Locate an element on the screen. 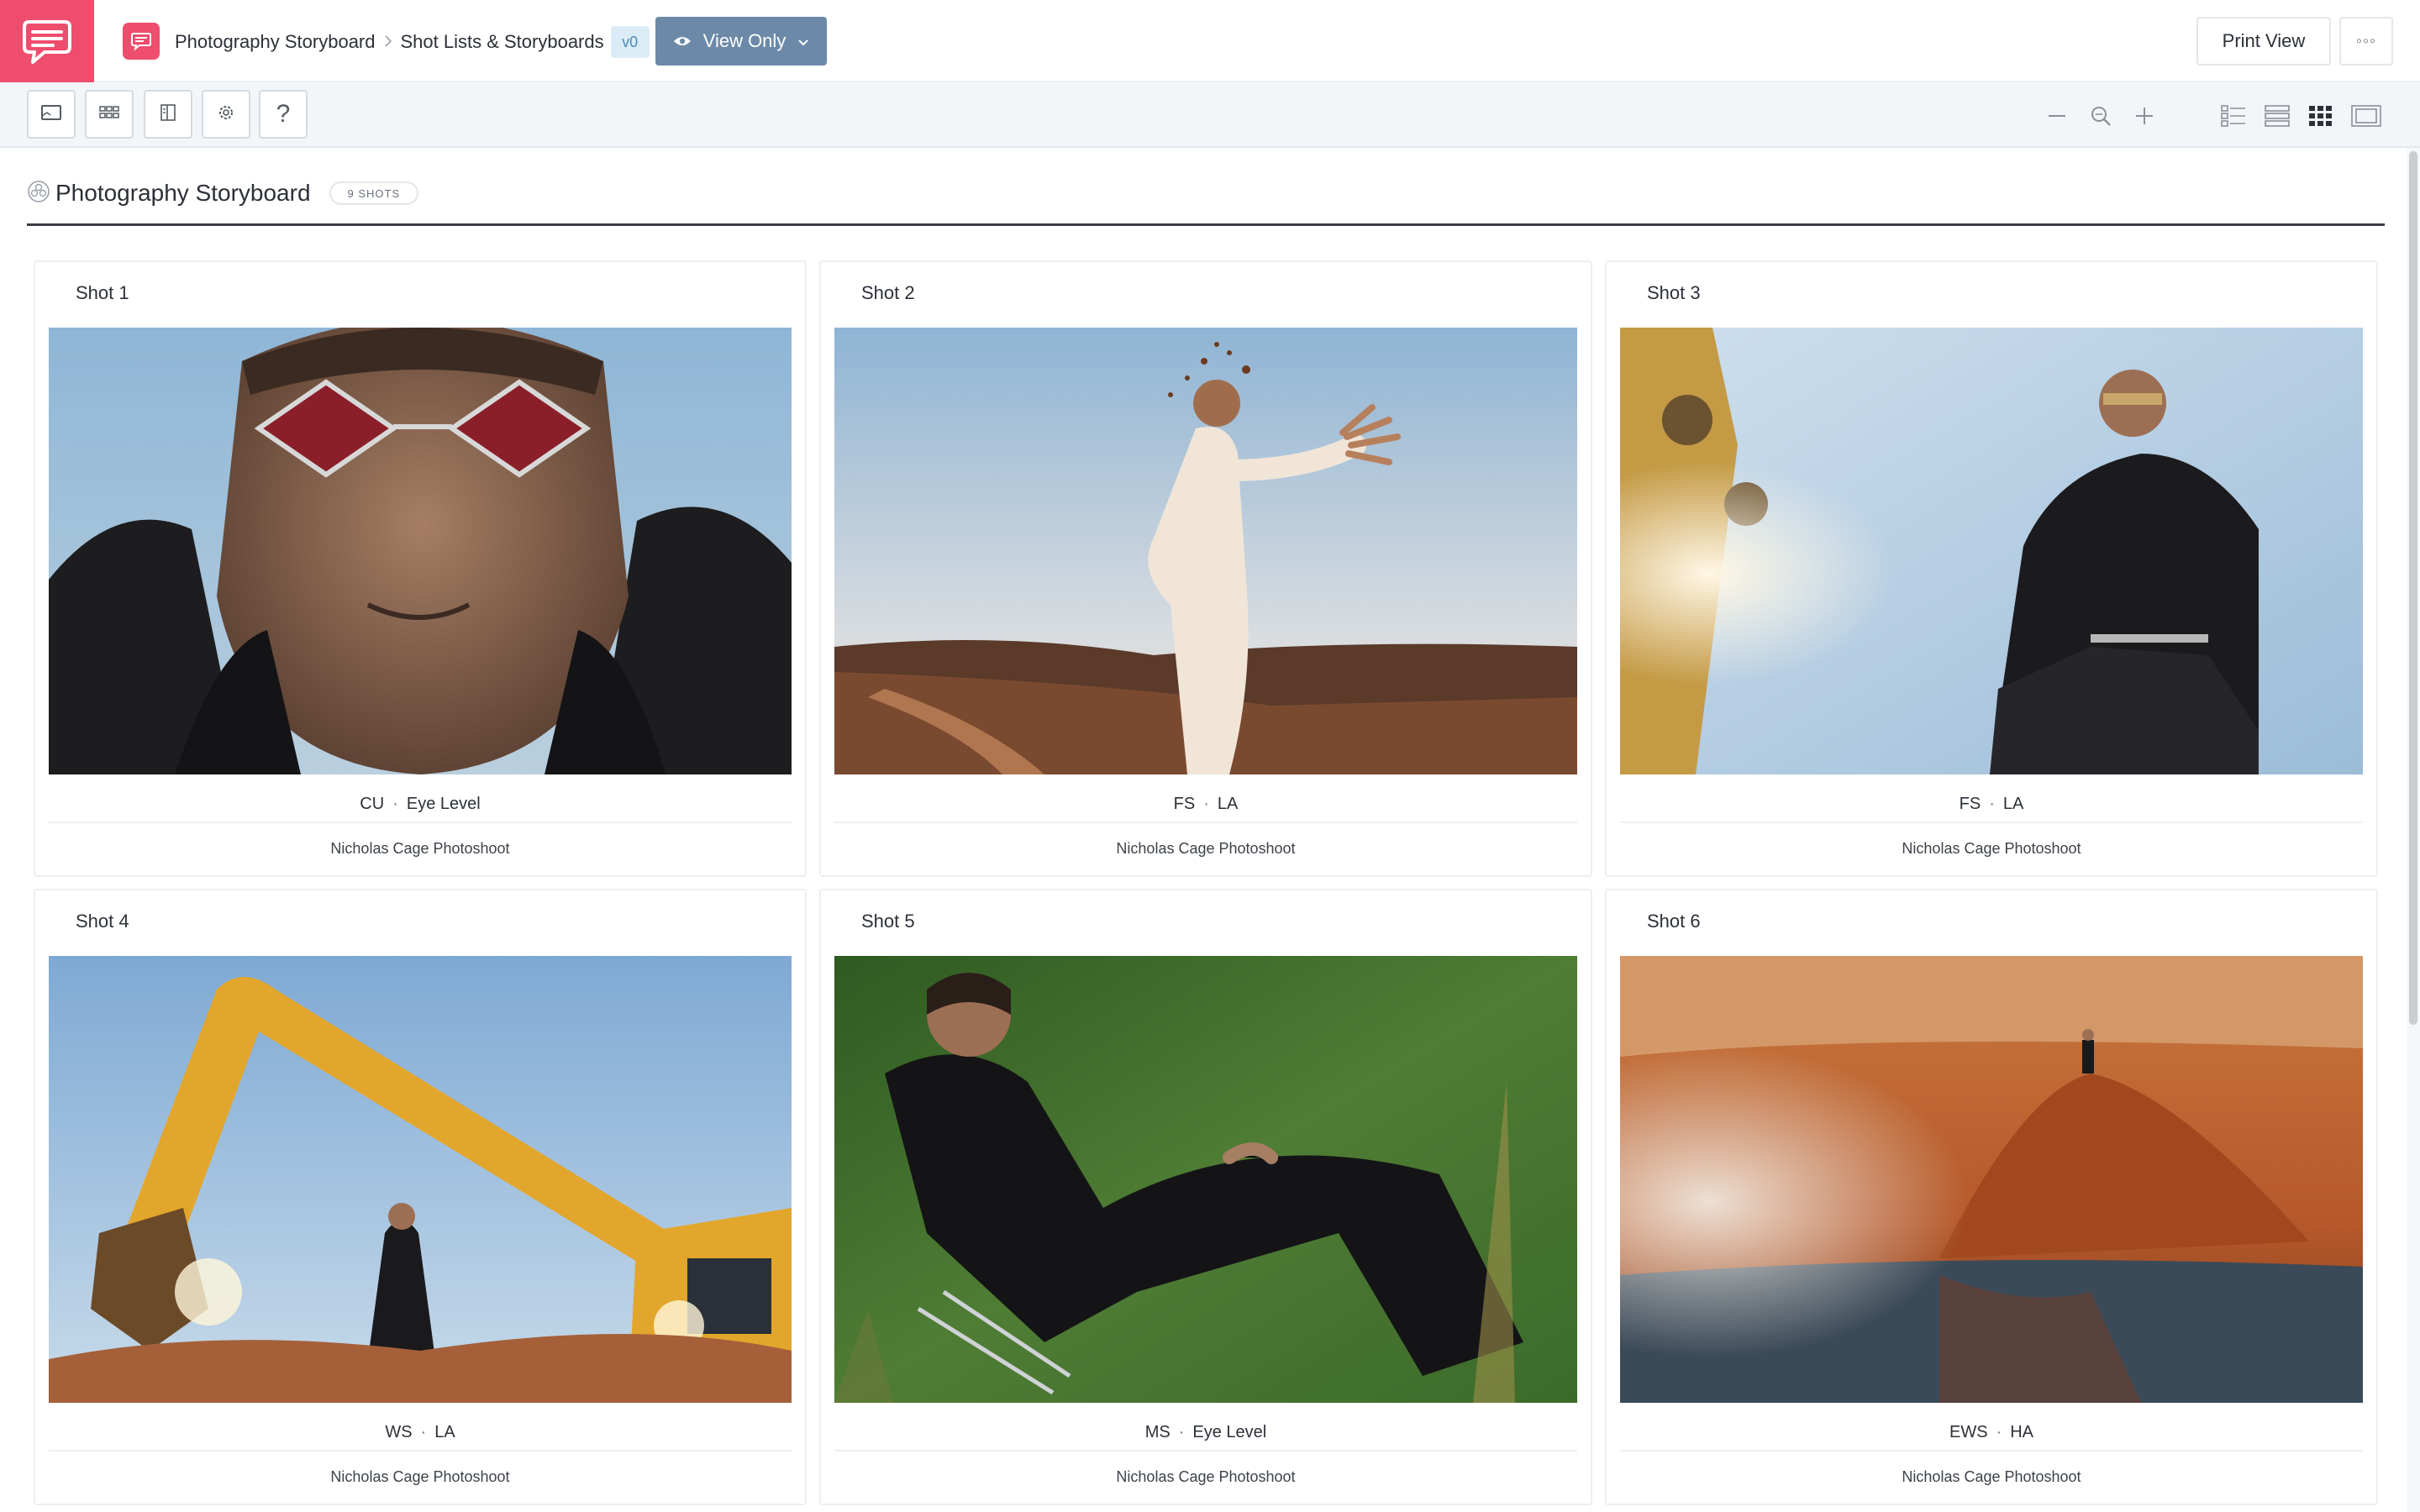 The image size is (2420, 1512). shot-card: Shot 2 FS · LA Nicholas Cage Photoshoot is located at coordinates (1205, 568).